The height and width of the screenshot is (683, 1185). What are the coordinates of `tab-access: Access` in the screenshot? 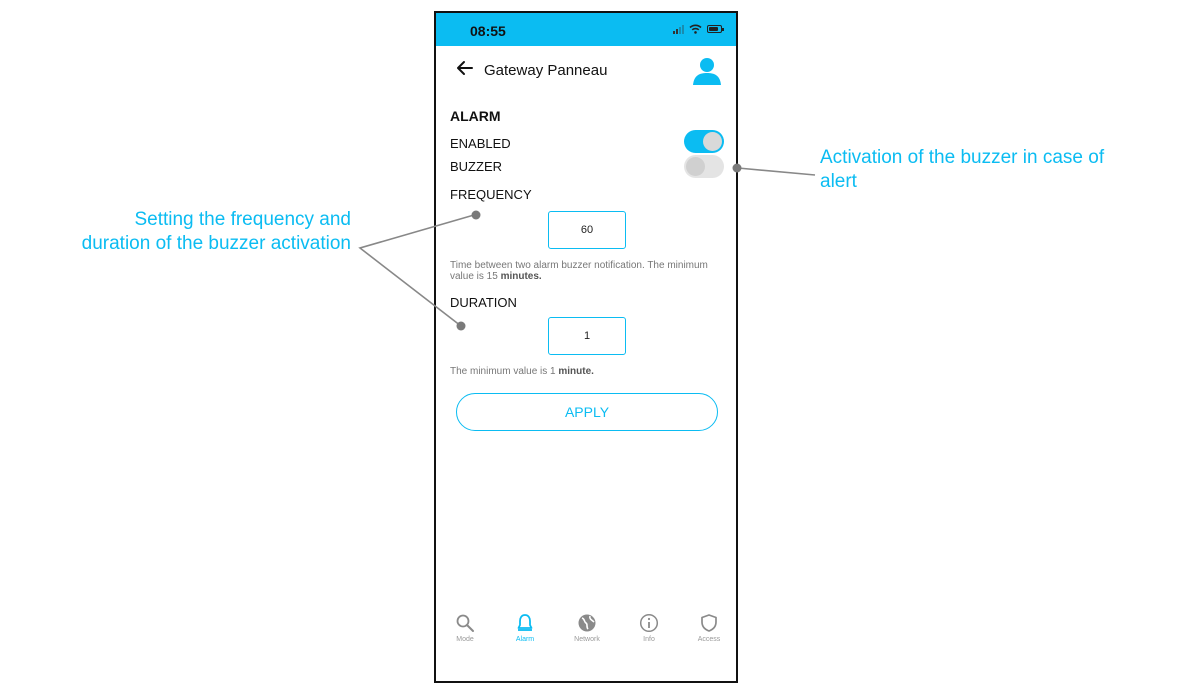 It's located at (709, 628).